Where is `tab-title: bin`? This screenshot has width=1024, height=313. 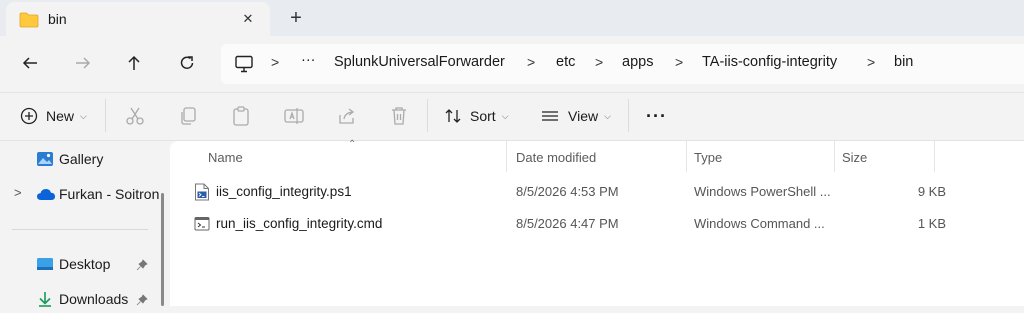
tab-title: bin is located at coordinates (57, 19).